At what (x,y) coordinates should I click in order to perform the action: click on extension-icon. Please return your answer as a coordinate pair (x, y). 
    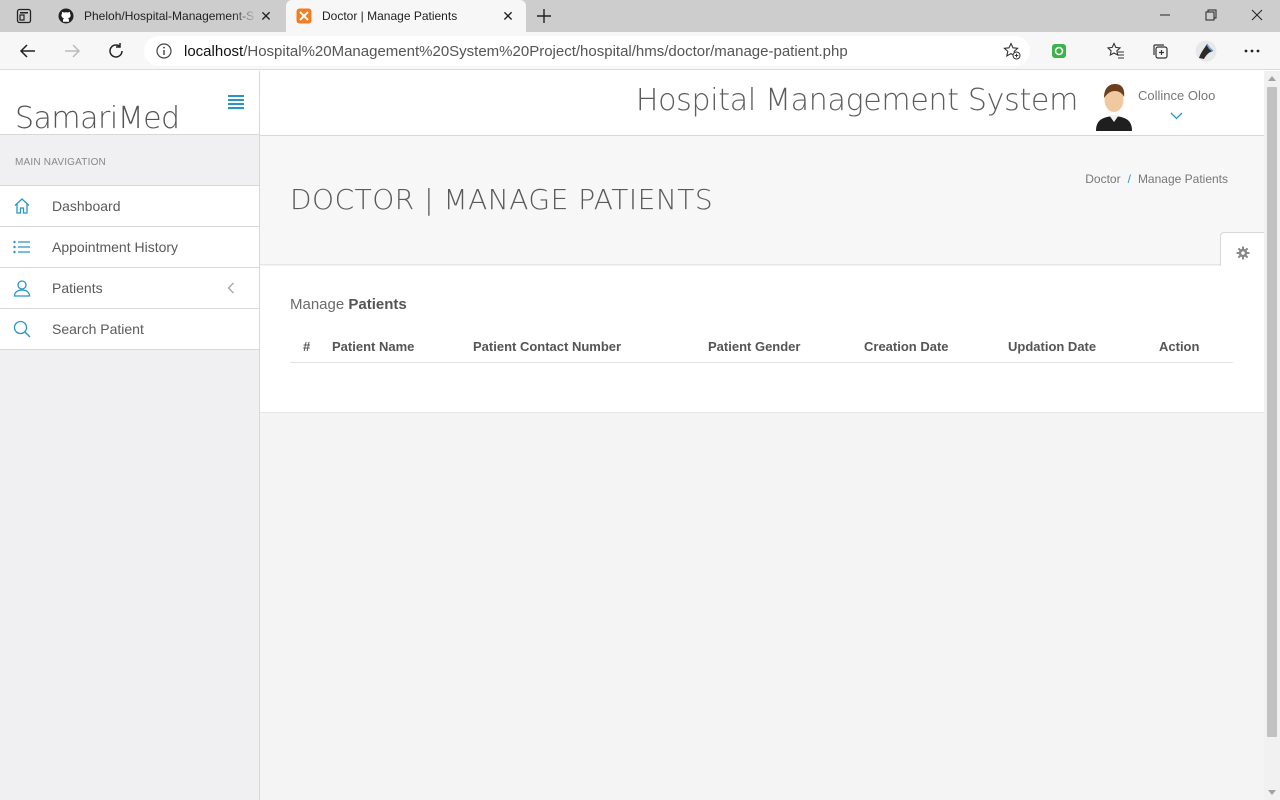
    Looking at the image, I should click on (1059, 51).